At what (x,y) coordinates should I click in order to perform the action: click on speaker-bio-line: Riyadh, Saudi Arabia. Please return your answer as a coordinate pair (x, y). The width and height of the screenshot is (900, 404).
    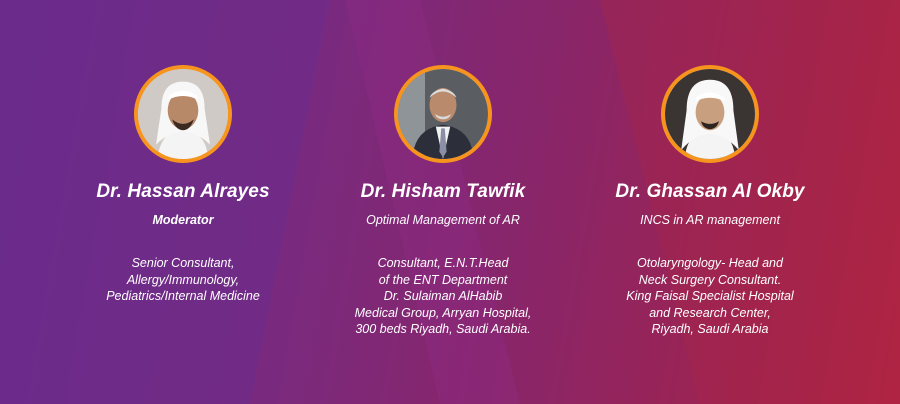
    Looking at the image, I should click on (710, 329).